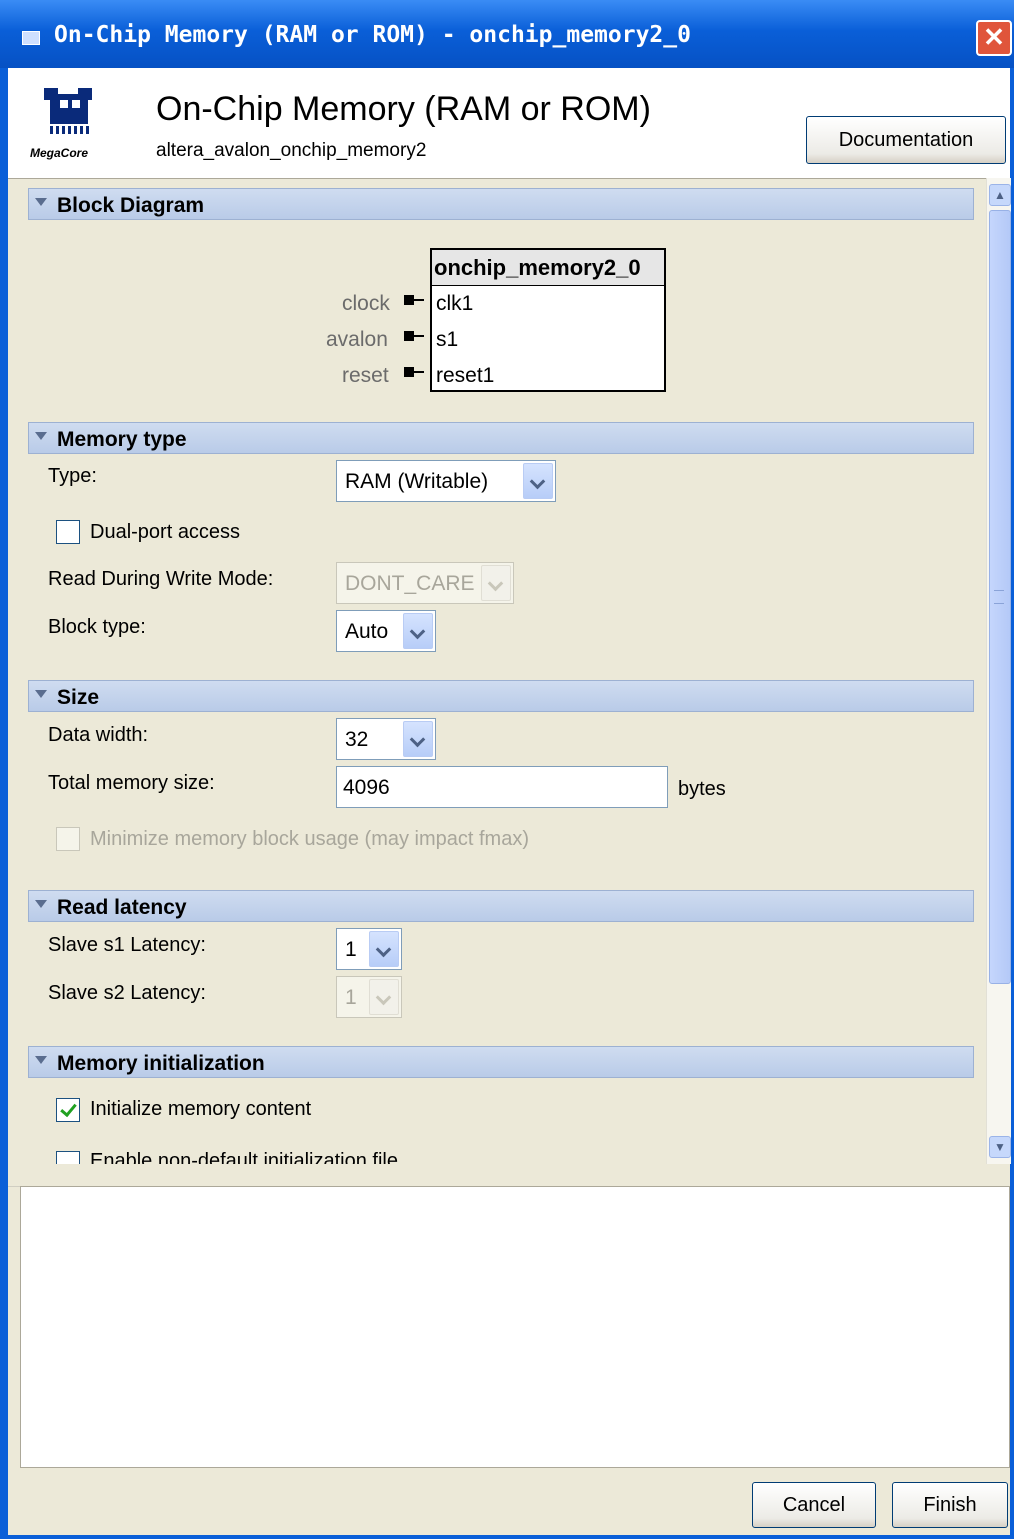  Describe the element at coordinates (501, 906) in the screenshot. I see `section-read-latency: Read latency` at that location.